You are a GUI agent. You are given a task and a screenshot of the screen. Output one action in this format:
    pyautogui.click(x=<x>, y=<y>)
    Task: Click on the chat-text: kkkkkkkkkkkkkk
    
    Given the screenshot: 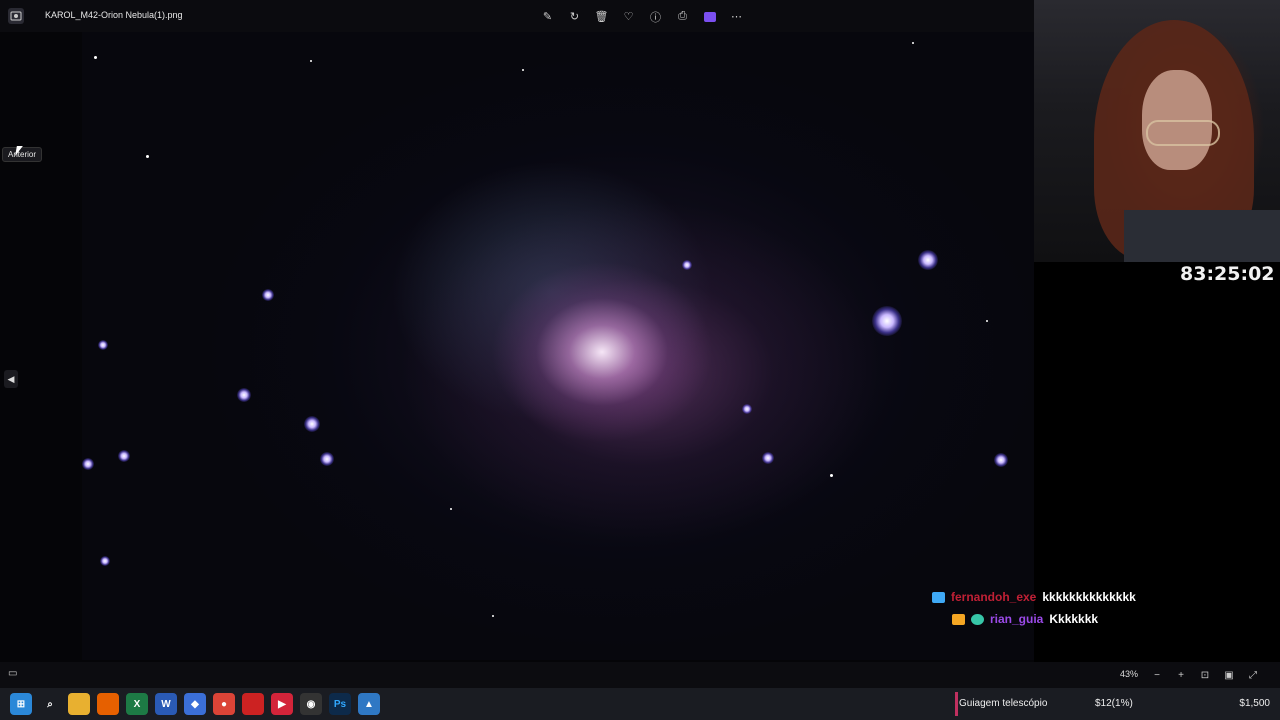 What is the action you would take?
    pyautogui.click(x=1089, y=597)
    